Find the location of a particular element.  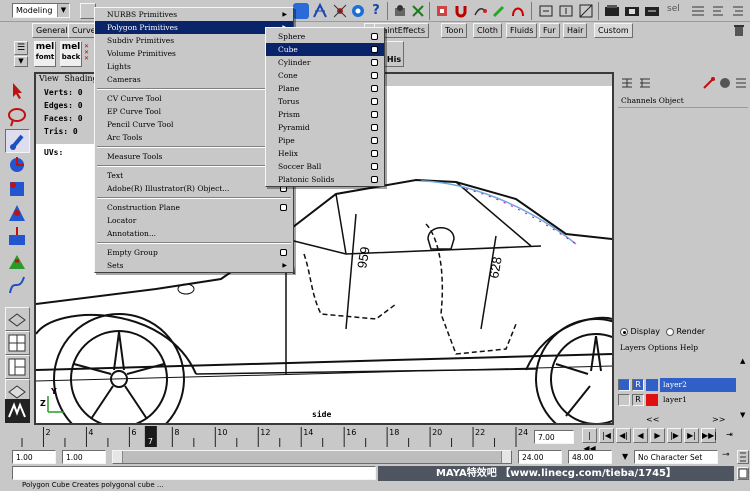

menu-item-cameras: Cameras▶ is located at coordinates (194, 79).